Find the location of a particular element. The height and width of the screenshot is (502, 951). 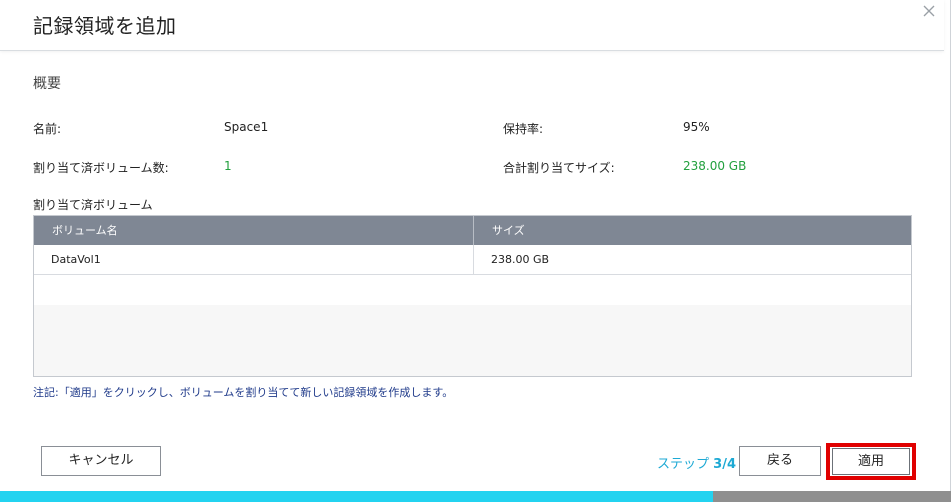

table-row: DataVol1 238.00 GB is located at coordinates (472, 260).